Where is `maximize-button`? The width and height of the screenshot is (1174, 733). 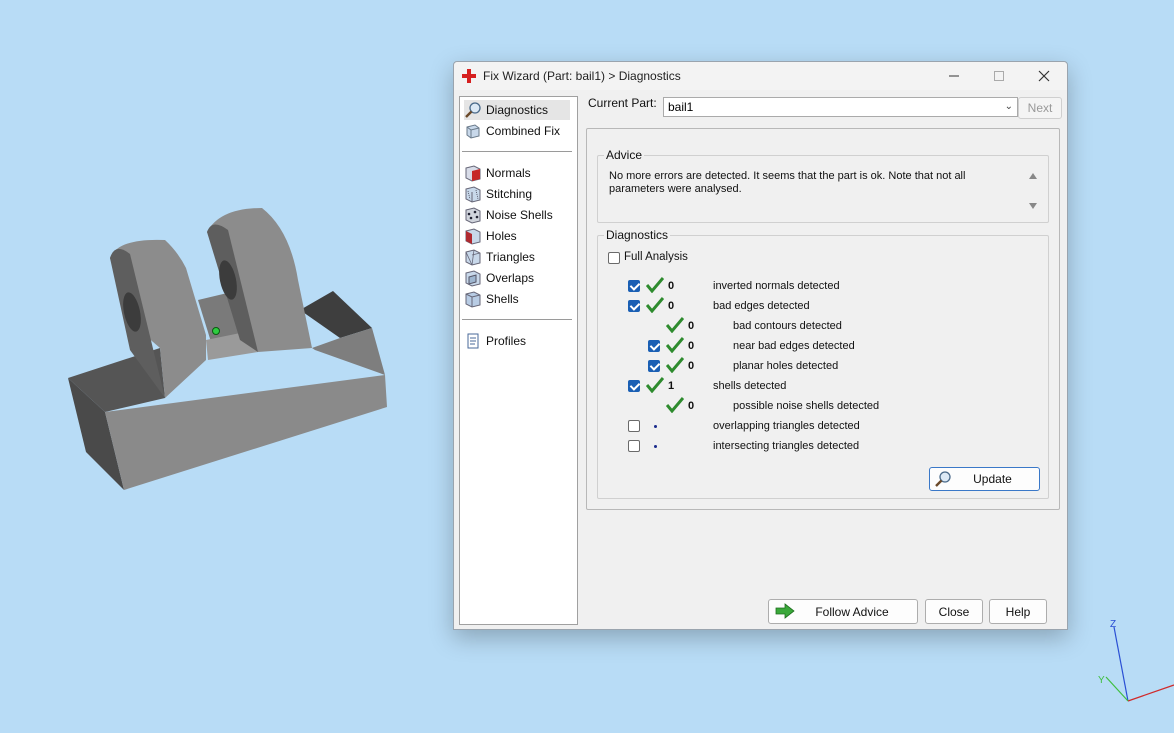
maximize-button is located at coordinates (999, 76).